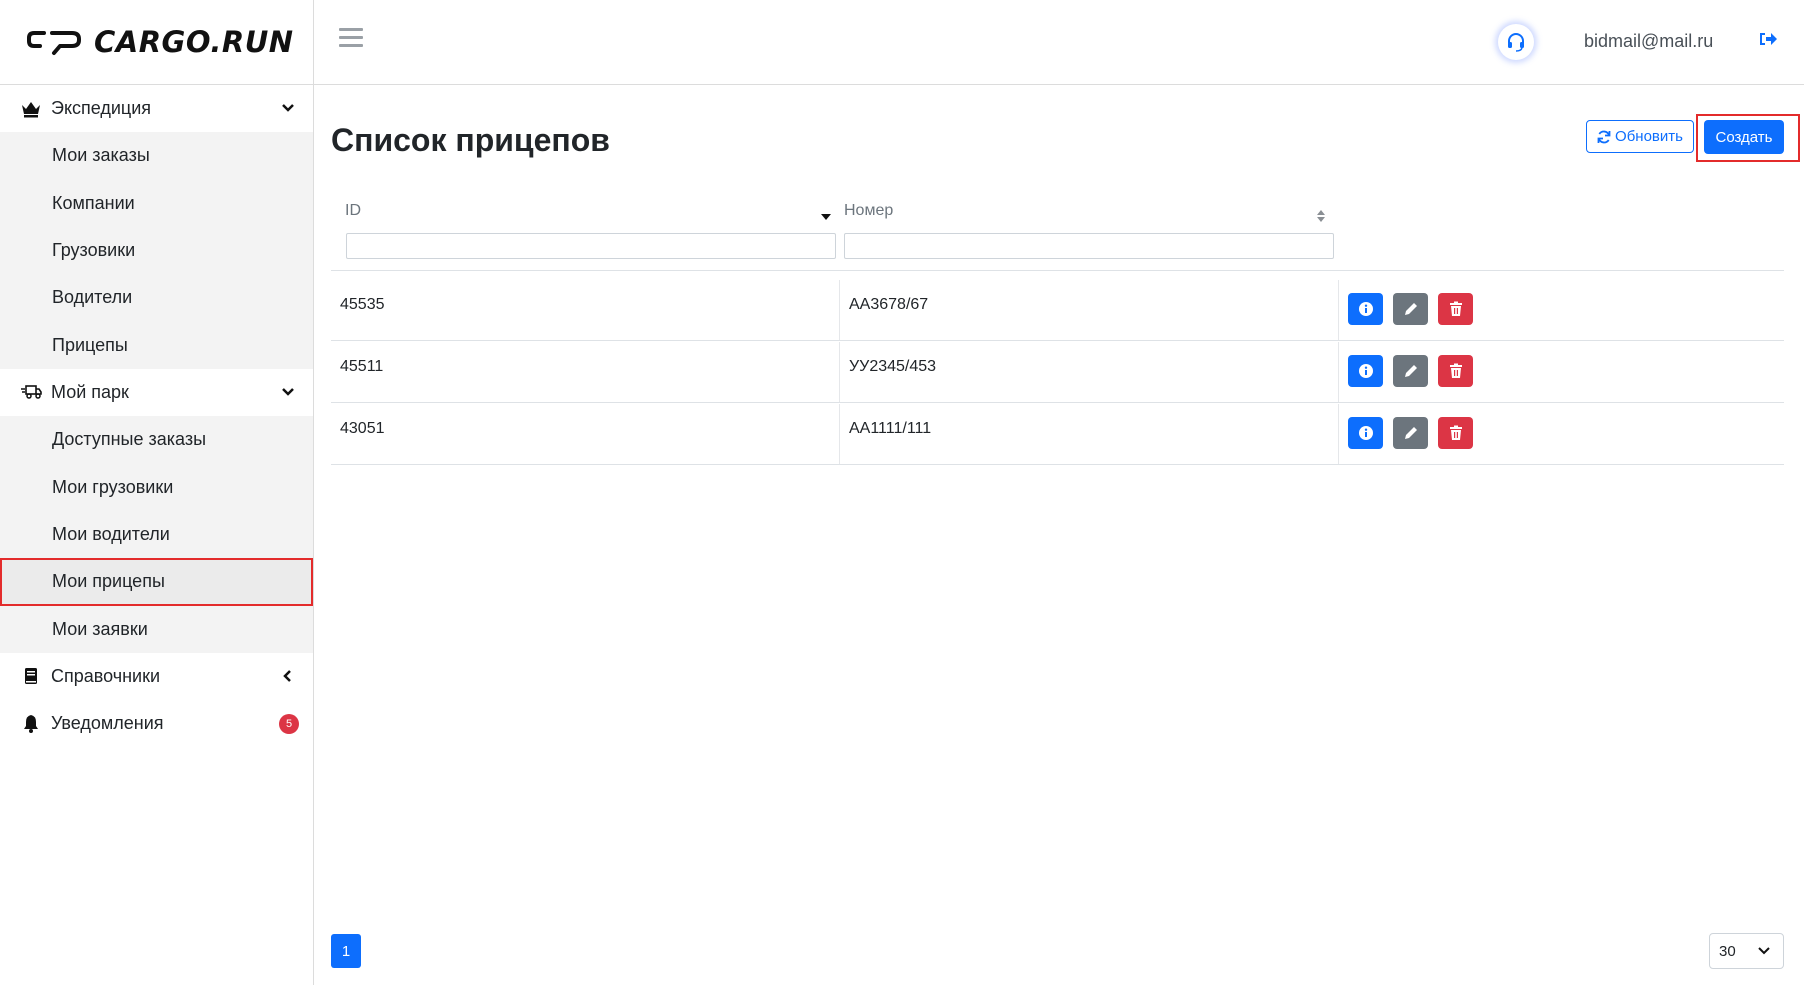 This screenshot has height=985, width=1804. What do you see at coordinates (101, 108) in the screenshot?
I see `sidebar-group-label: Экспедиция` at bounding box center [101, 108].